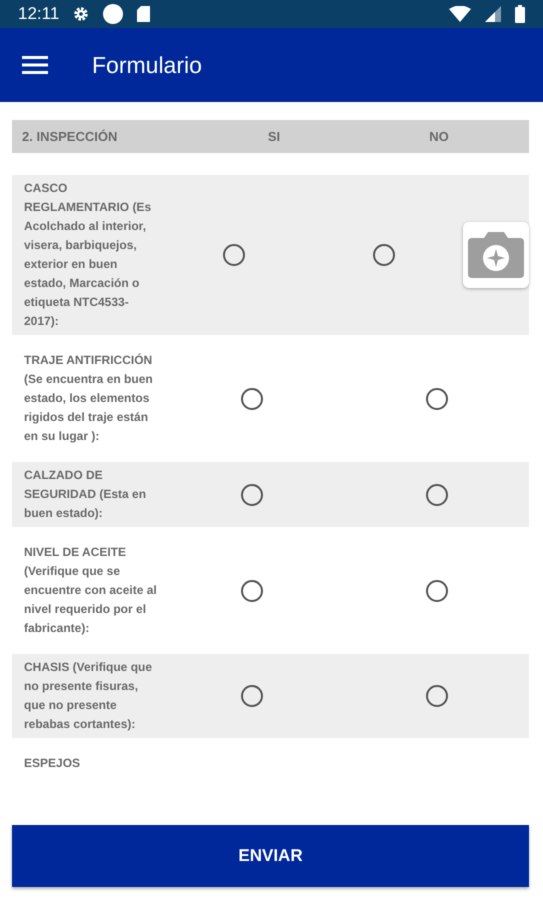 The image size is (543, 900). Describe the element at coordinates (91, 590) in the screenshot. I see `question-label: NIVEL DE ACEITE (Verifique que se encuentre con aceite al nivel requerido por el fabricante):` at that location.